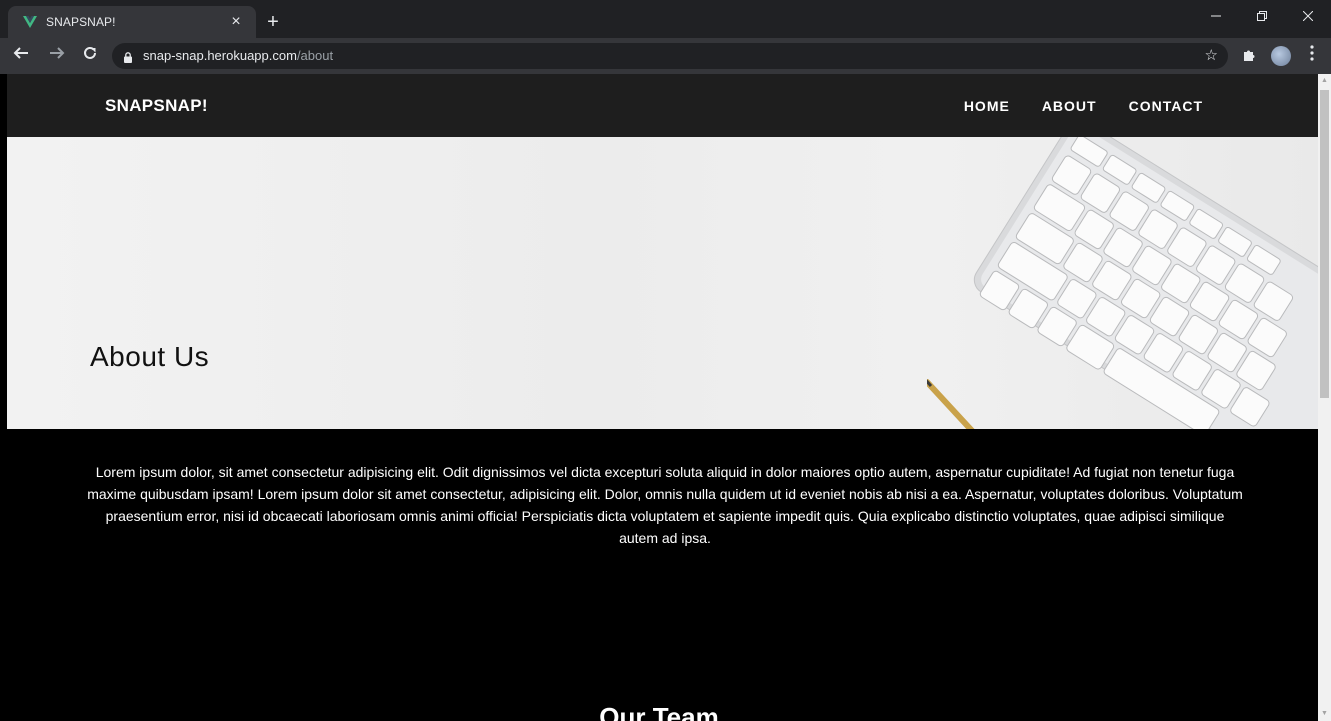 The image size is (1331, 721). I want to click on page-title: About Us, so click(150, 356).